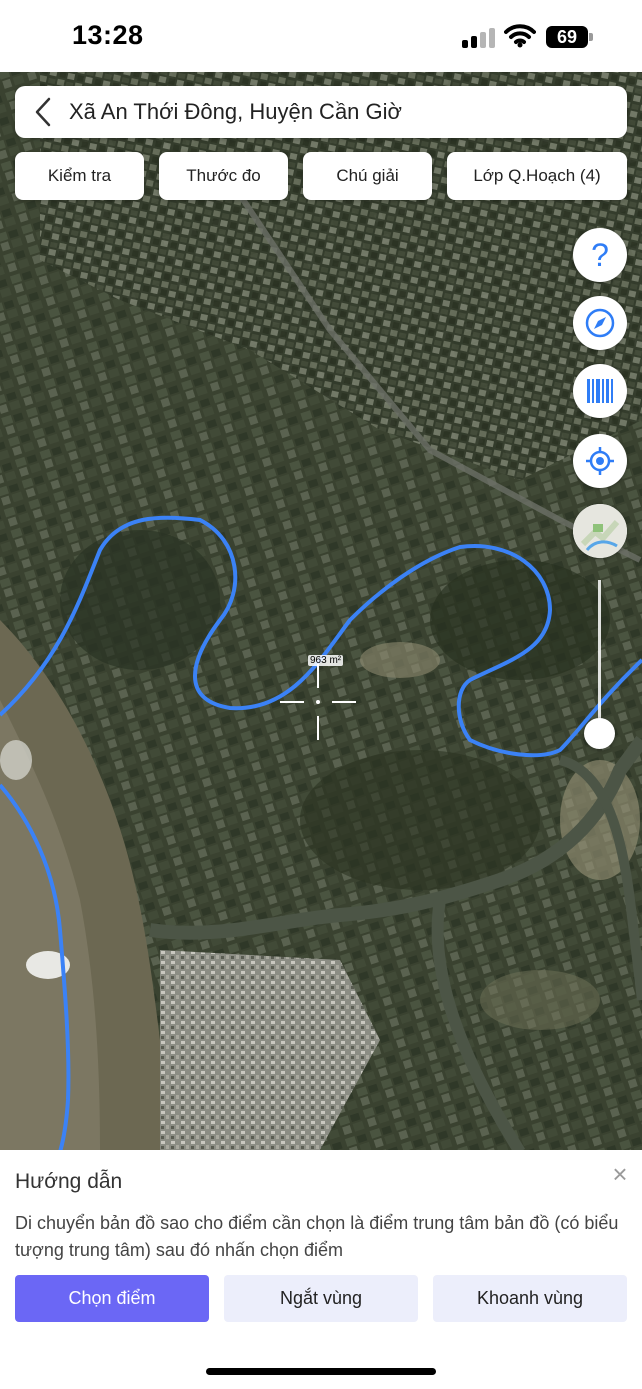 This screenshot has width=642, height=1389. I want to click on barcode-icon, so click(600, 391).